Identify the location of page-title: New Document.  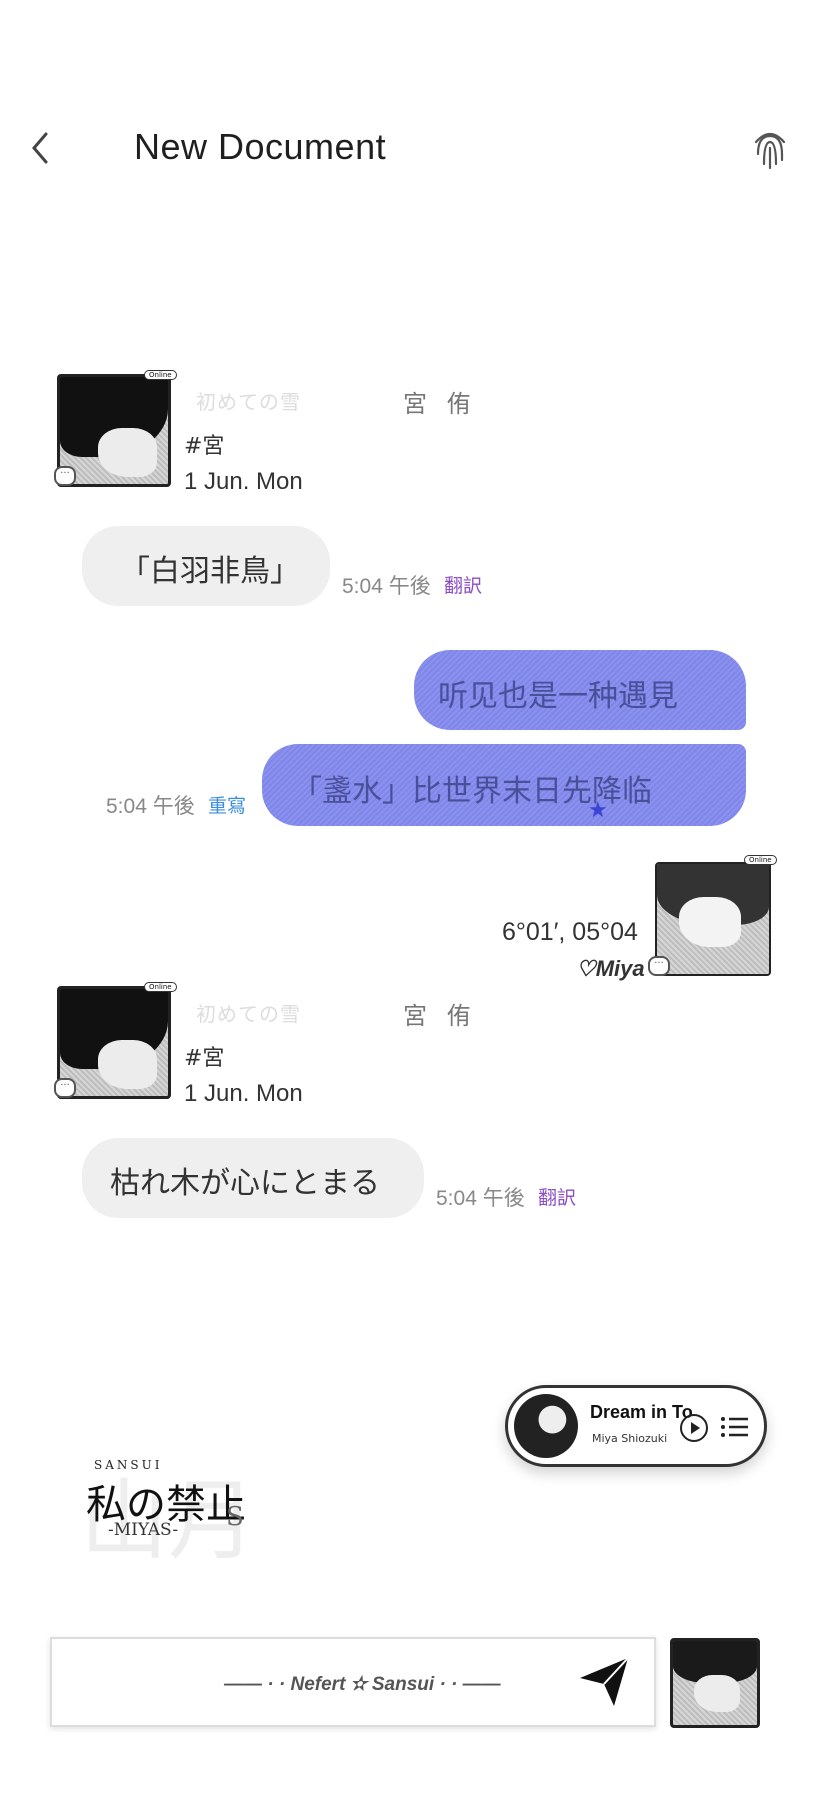
(260, 146).